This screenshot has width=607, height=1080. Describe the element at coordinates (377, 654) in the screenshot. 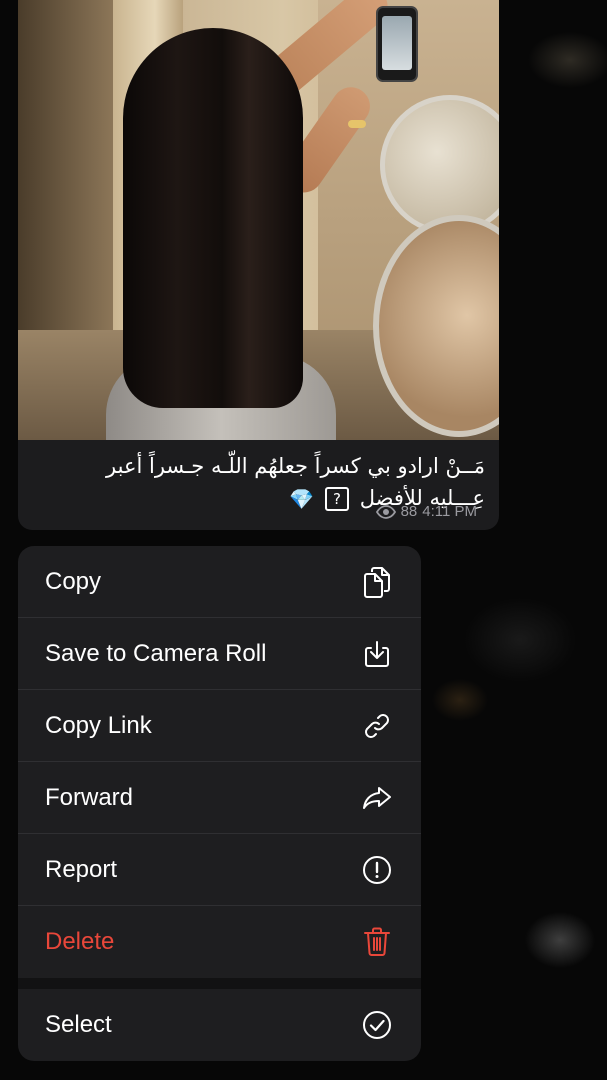

I see `save-download-icon` at that location.